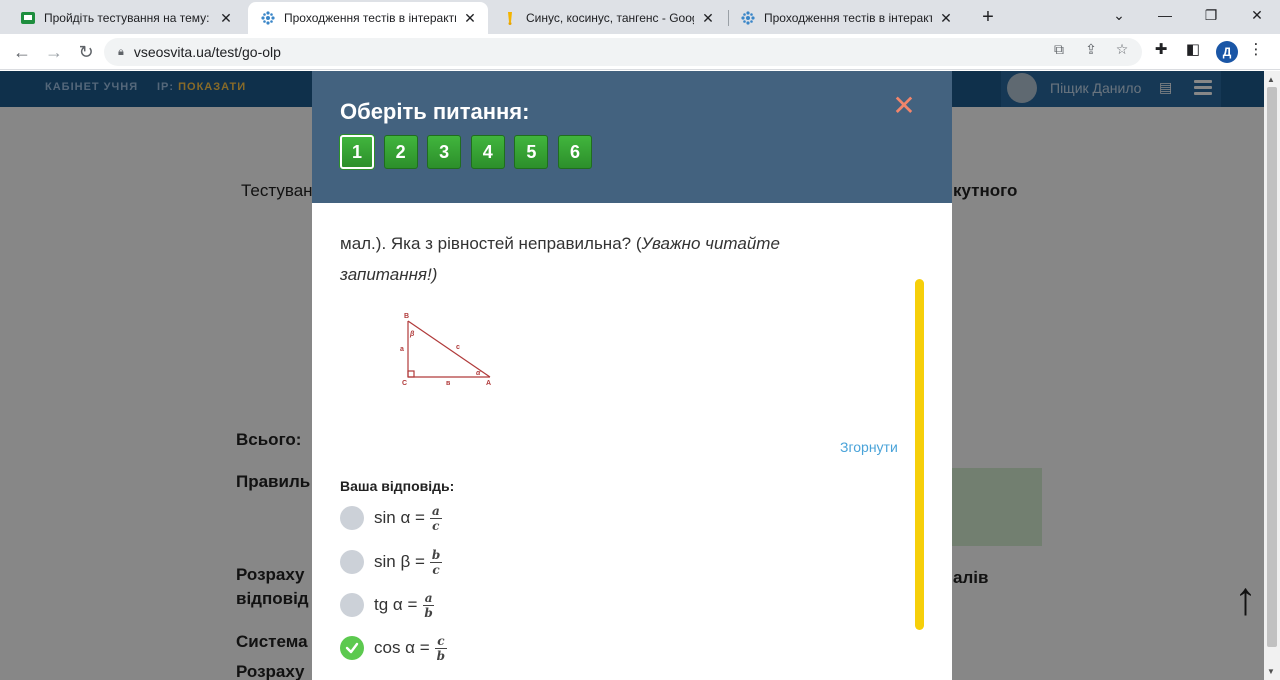 Image resolution: width=1280 pixels, height=680 pixels. Describe the element at coordinates (478, 373) in the screenshot. I see `figure-label-alpha: α` at that location.